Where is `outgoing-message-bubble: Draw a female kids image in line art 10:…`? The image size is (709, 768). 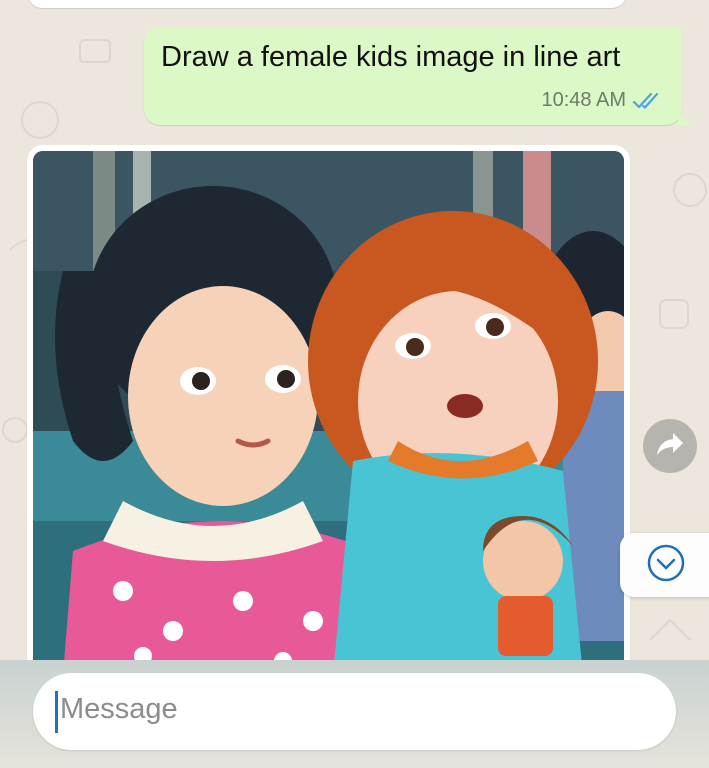 outgoing-message-bubble: Draw a female kids image in line art 10:… is located at coordinates (418, 76).